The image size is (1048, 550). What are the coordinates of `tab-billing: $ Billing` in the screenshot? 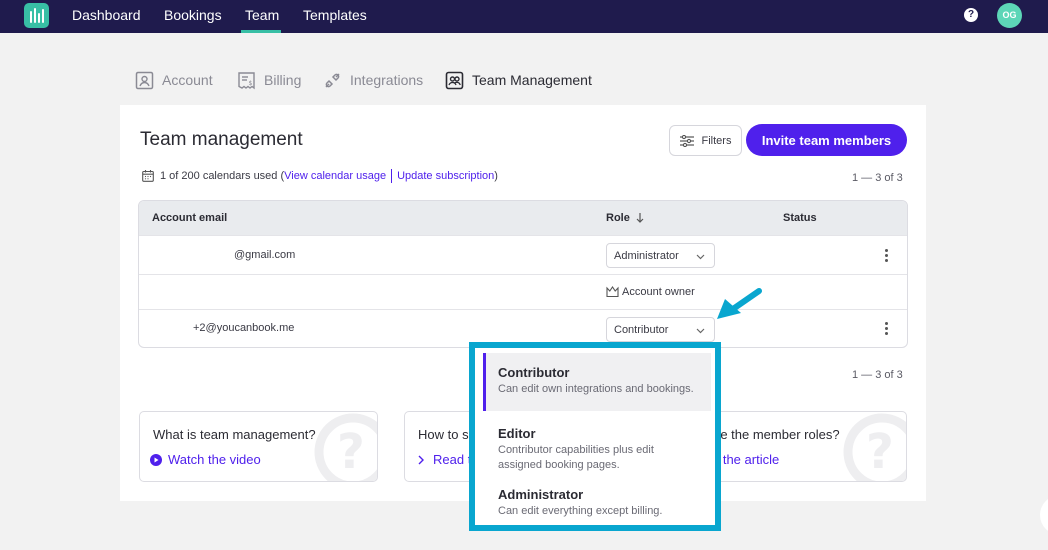 It's located at (269, 80).